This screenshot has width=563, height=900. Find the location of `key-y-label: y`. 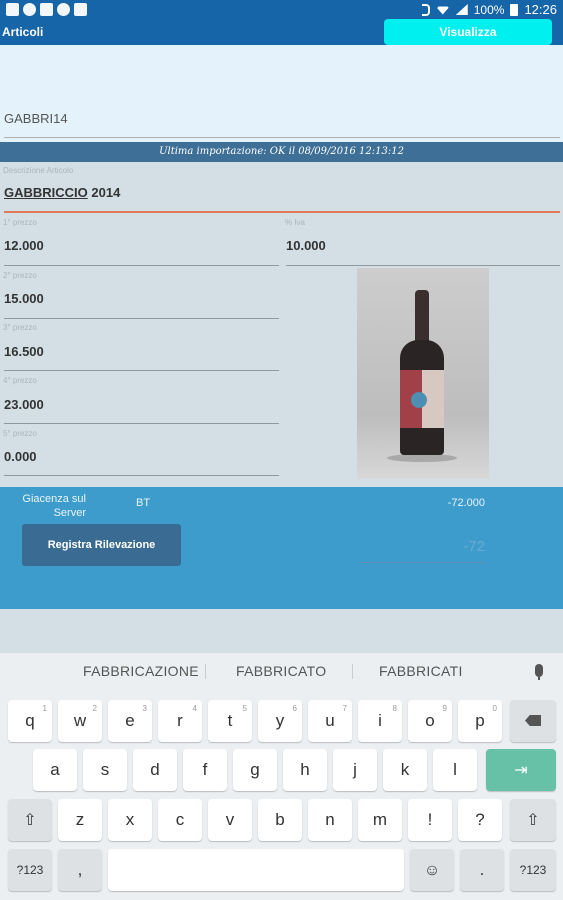

key-y-label: y is located at coordinates (280, 720).